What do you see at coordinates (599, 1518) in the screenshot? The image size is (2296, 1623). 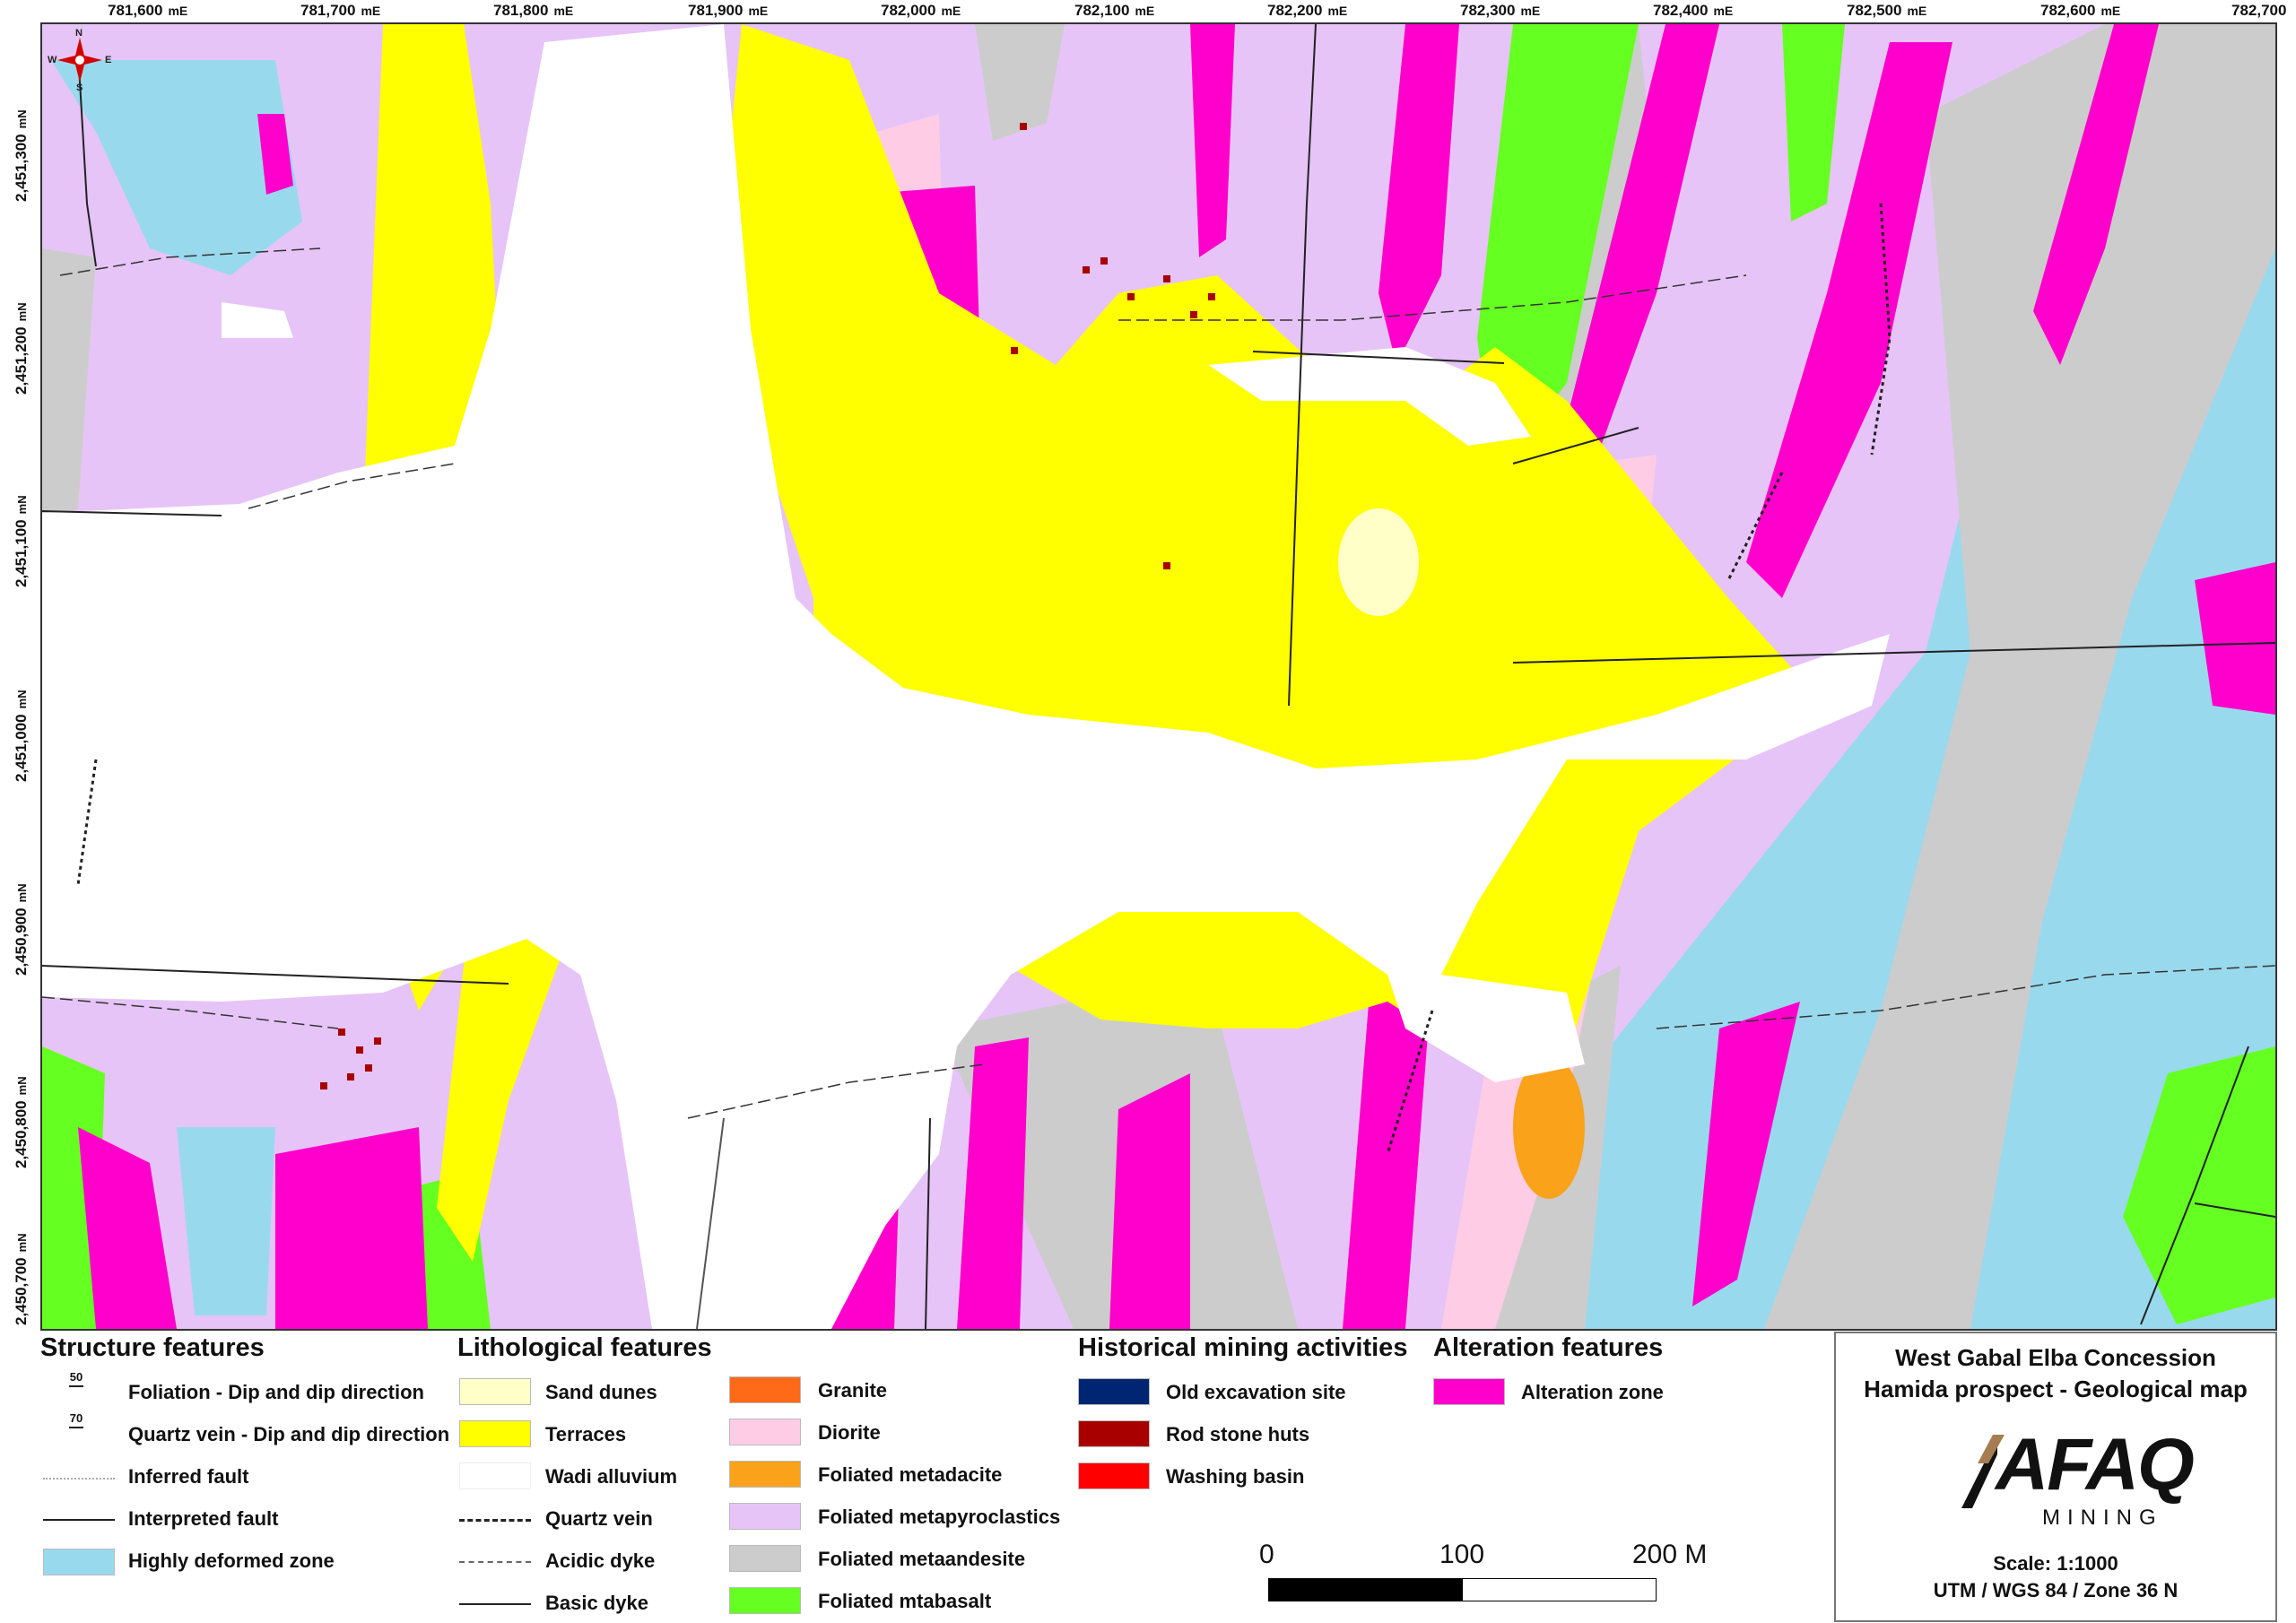 I see `legend-quartz-vein: Quartz vein` at bounding box center [599, 1518].